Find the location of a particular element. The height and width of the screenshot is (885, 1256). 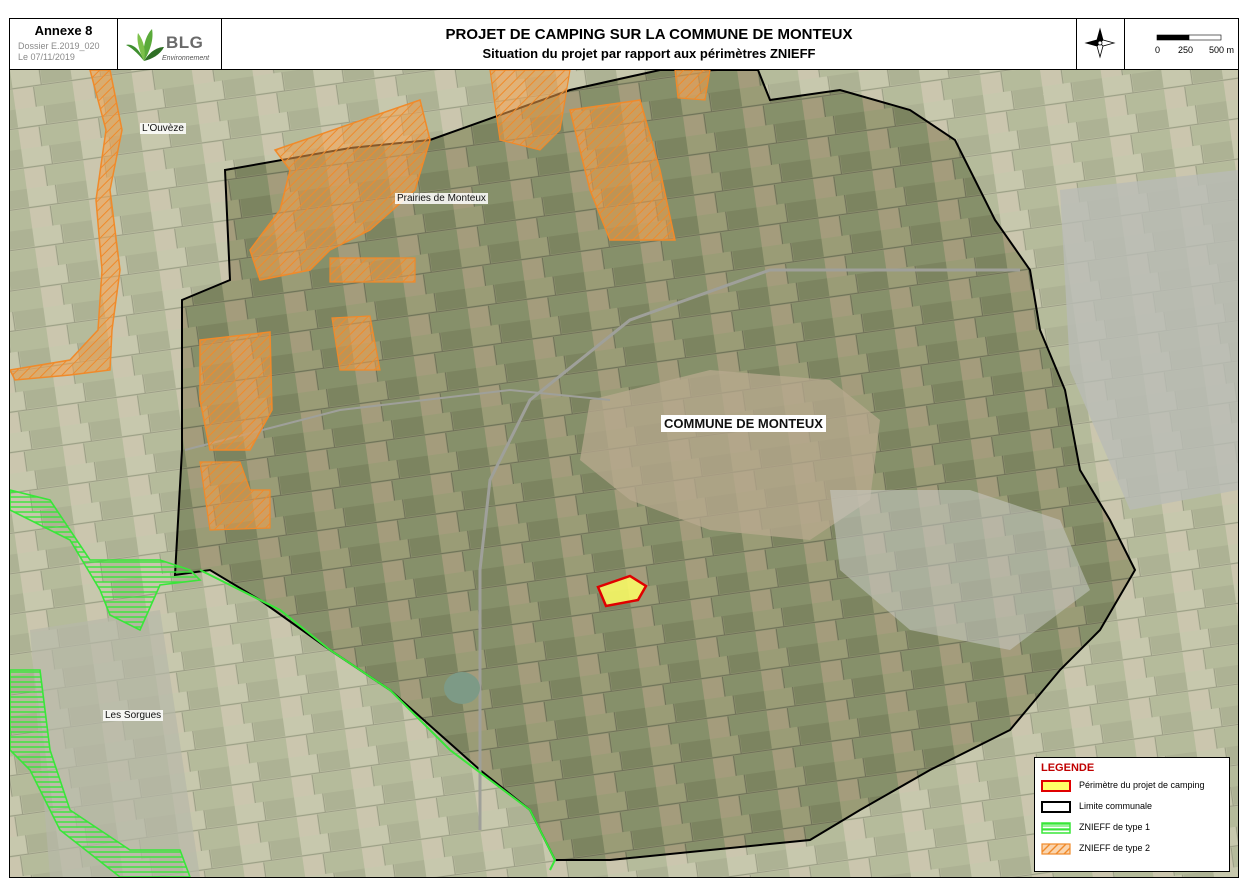

scale-bar-cell: 0 250 500 m is located at coordinates (1181, 44).